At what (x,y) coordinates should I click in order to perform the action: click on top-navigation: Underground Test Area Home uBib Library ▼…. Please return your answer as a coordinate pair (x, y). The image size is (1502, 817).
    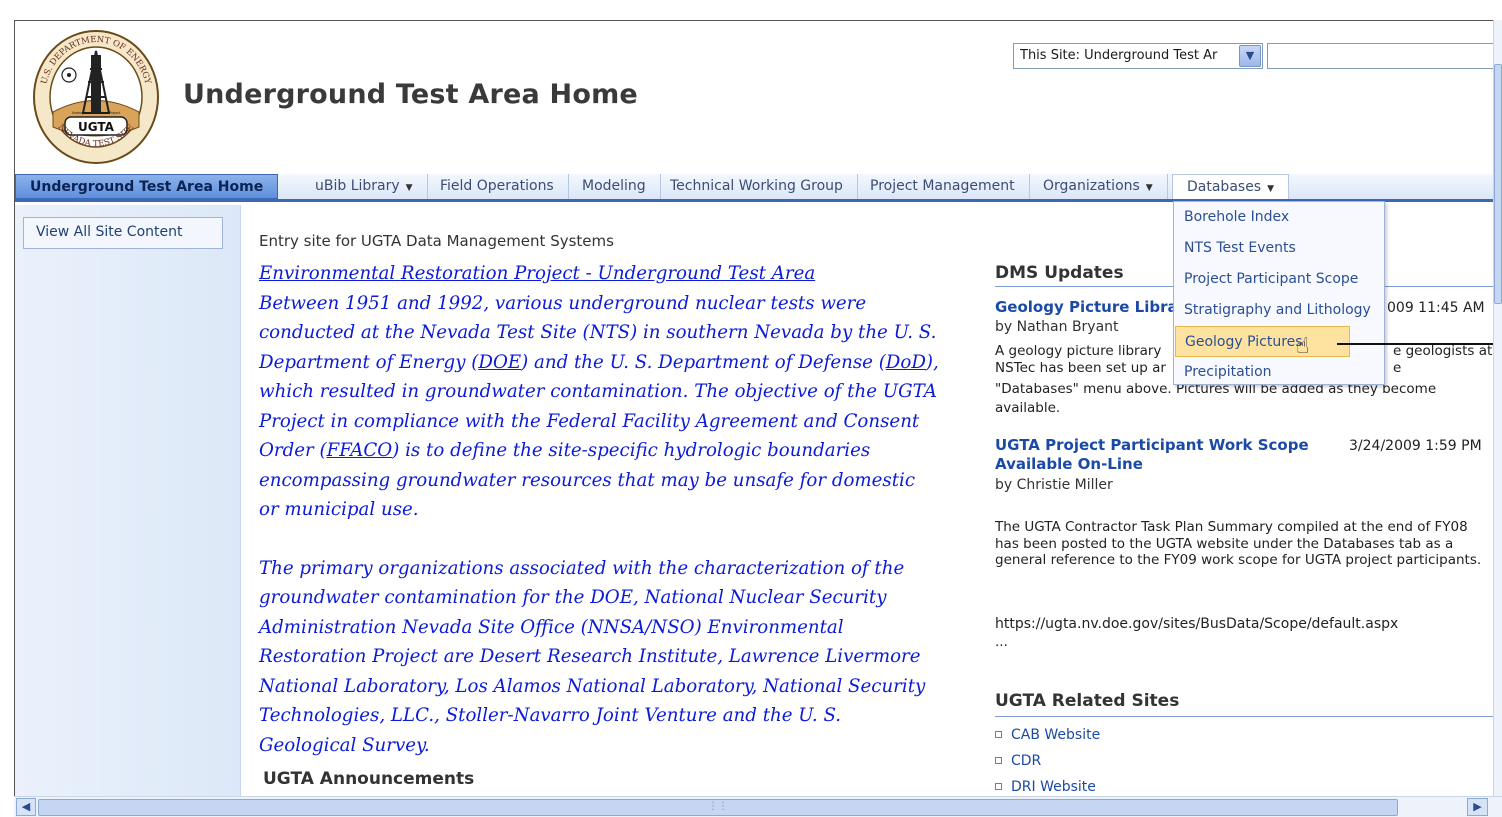
    Looking at the image, I should click on (758, 188).